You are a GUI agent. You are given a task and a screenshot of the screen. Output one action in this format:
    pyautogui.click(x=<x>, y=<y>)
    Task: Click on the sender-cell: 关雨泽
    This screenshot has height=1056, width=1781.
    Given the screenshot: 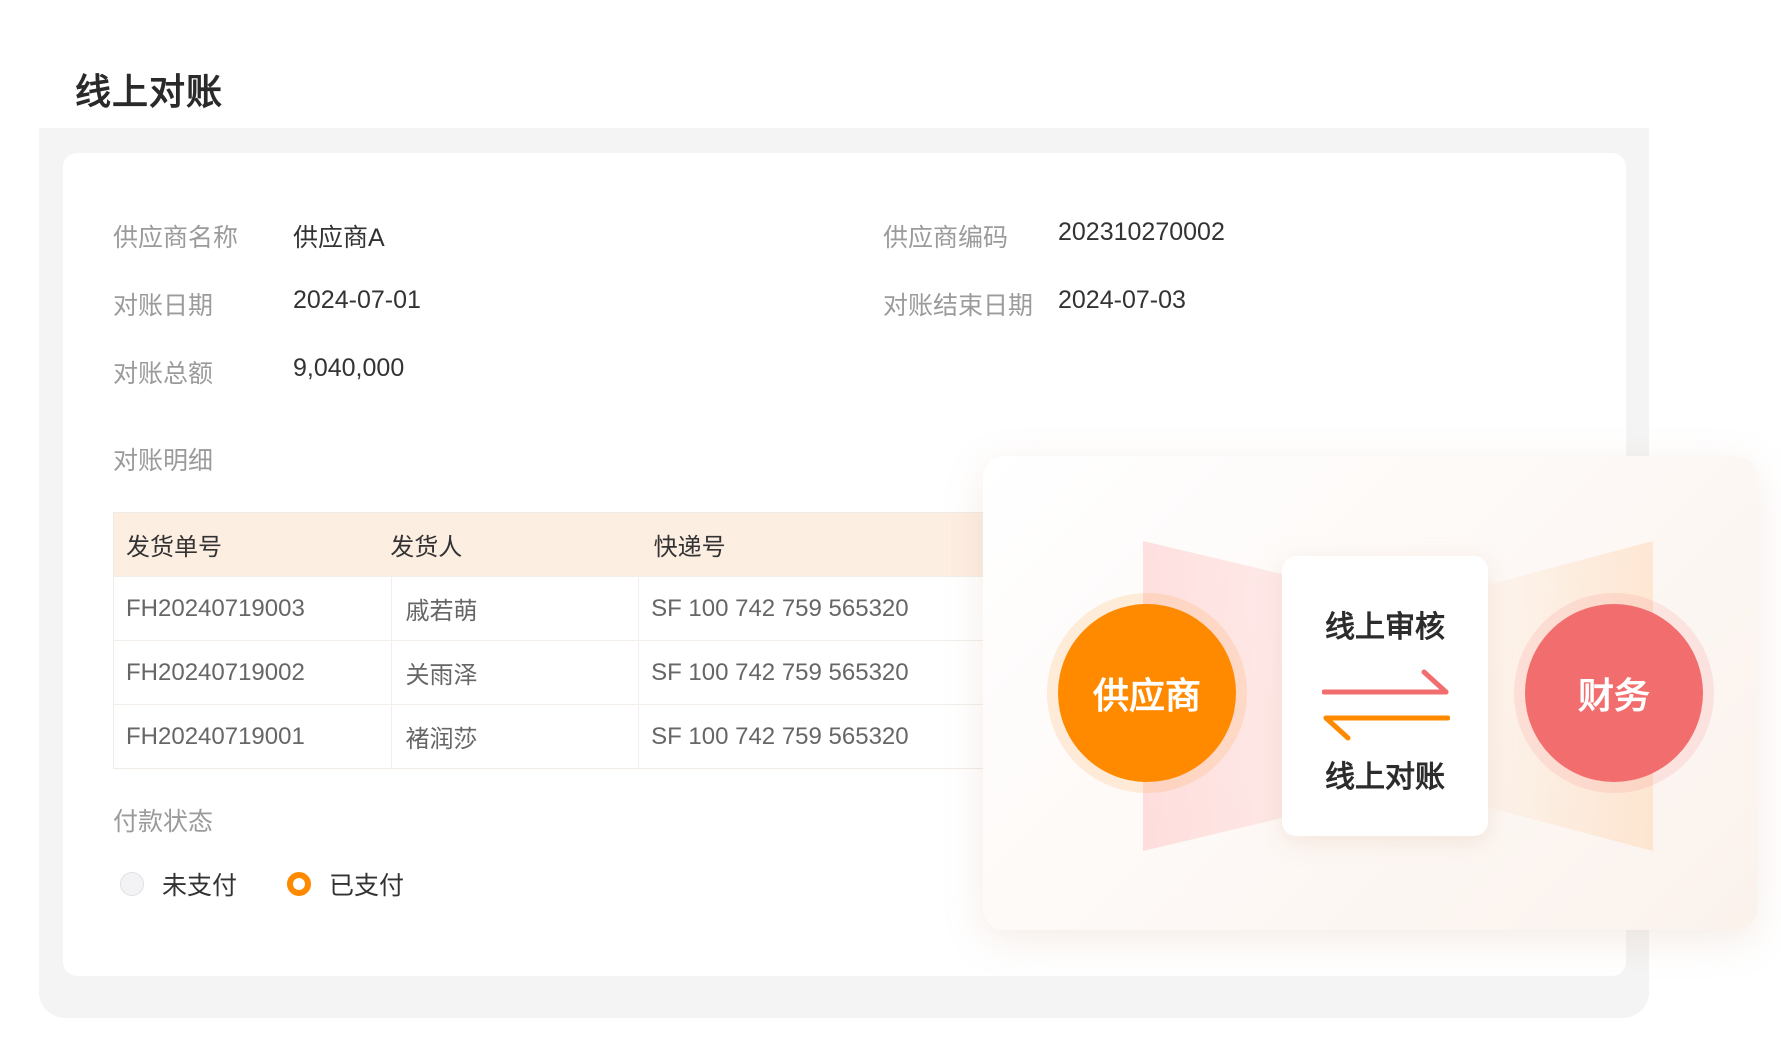 What is the action you would take?
    pyautogui.click(x=516, y=672)
    